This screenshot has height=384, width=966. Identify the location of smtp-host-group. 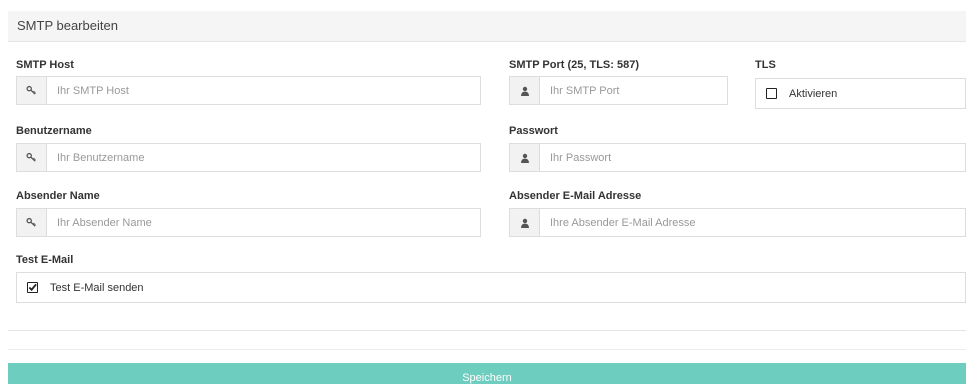
(248, 90).